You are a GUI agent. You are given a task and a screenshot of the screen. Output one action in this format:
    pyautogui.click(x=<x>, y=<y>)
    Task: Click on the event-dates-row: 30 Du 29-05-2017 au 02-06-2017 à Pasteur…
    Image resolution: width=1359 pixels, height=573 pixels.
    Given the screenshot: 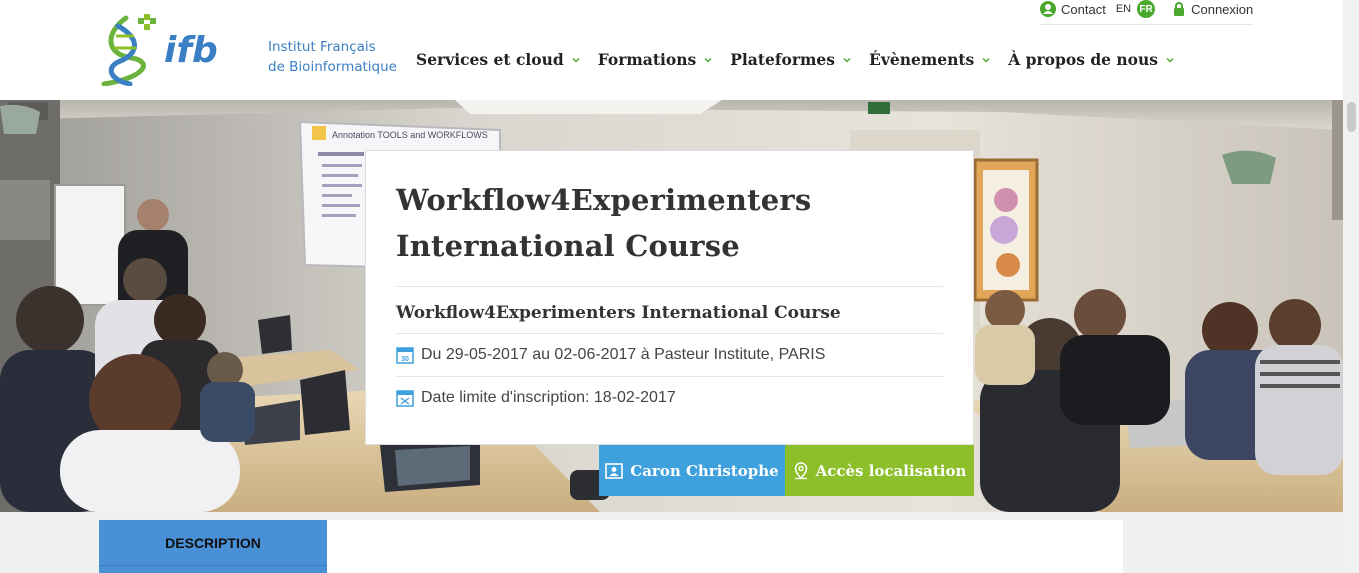 What is the action you would take?
    pyautogui.click(x=669, y=355)
    